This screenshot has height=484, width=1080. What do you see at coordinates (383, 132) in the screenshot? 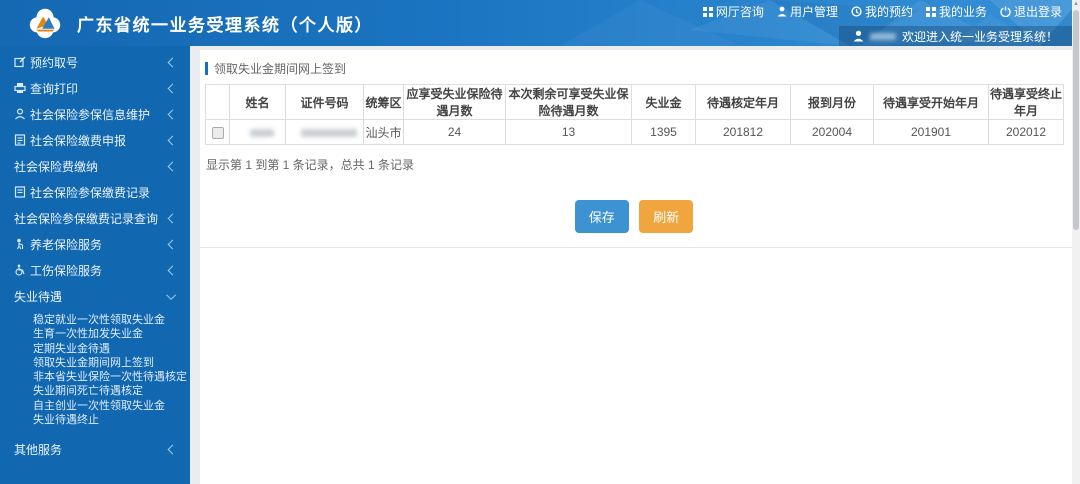
I see `region-cell: 汕头市` at bounding box center [383, 132].